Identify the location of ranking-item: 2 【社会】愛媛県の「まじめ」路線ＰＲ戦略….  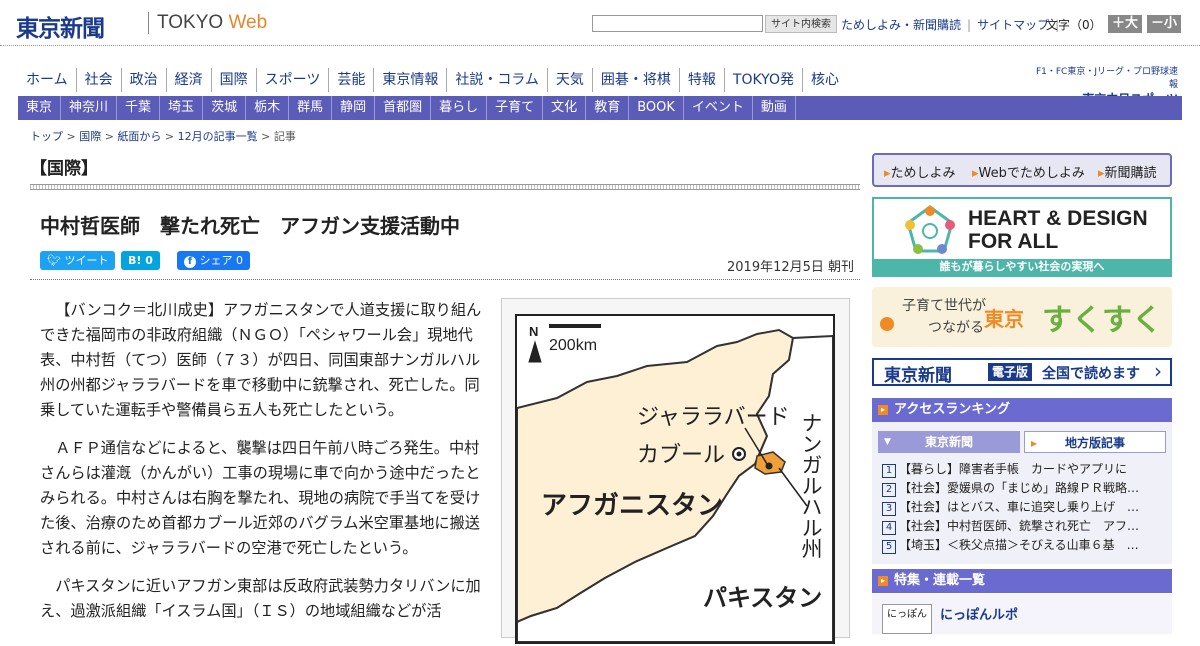
(1022, 488).